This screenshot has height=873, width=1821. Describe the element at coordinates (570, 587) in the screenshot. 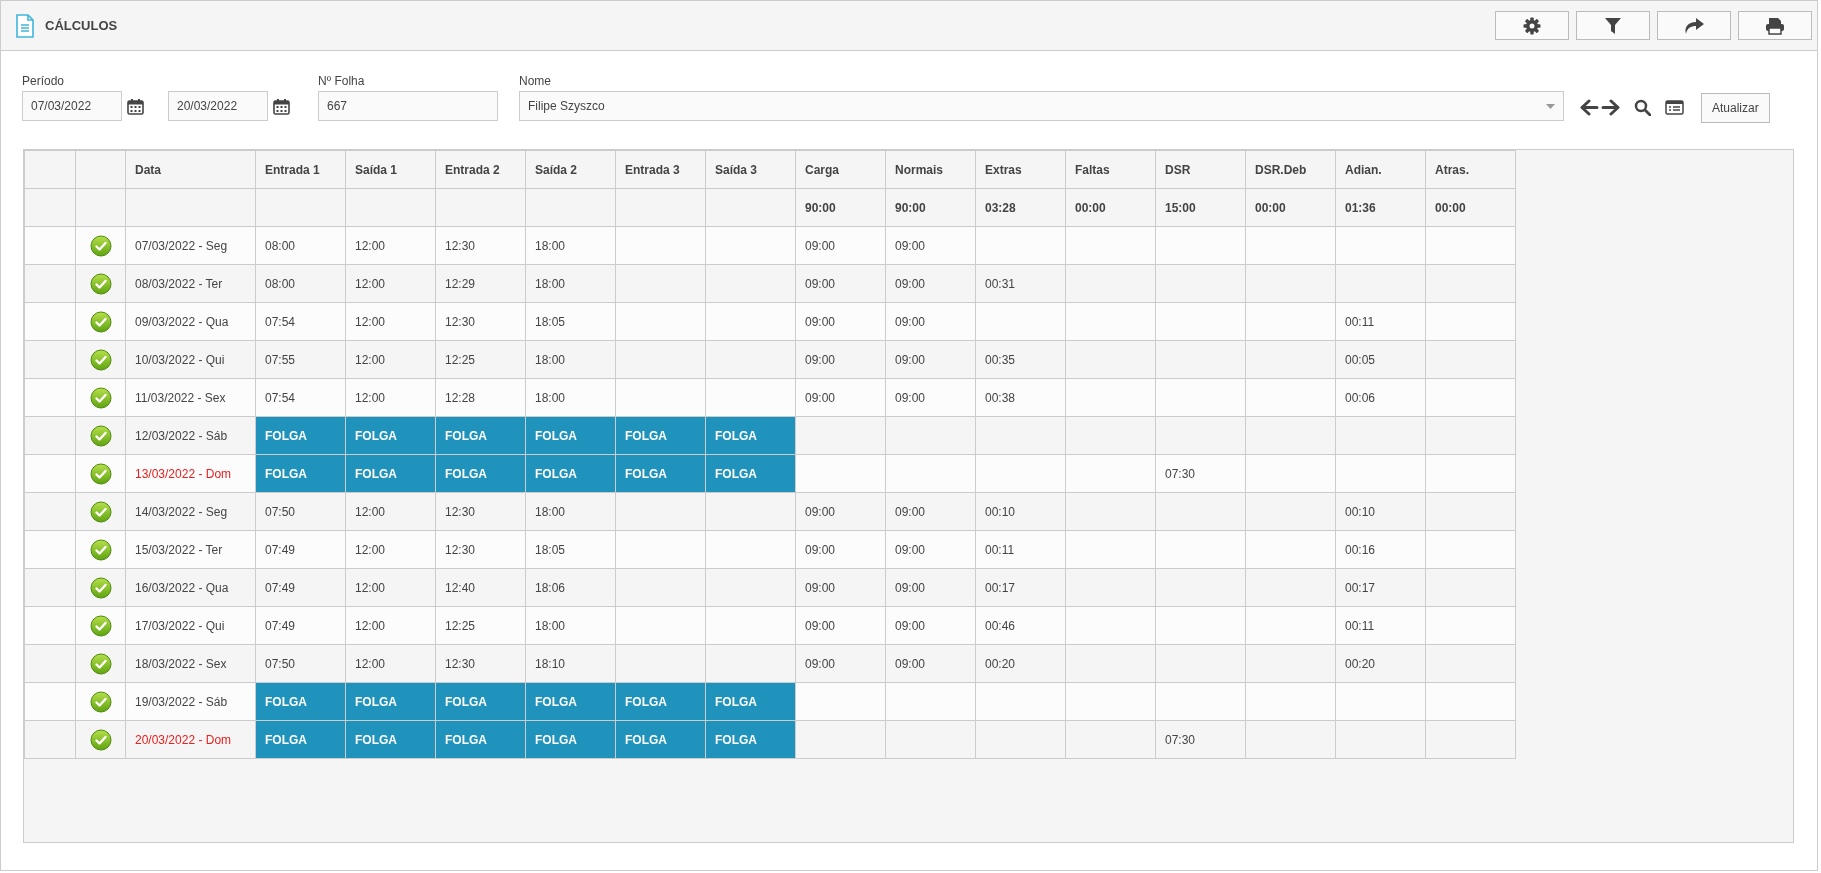

I see `punch-cell: 18:06` at that location.